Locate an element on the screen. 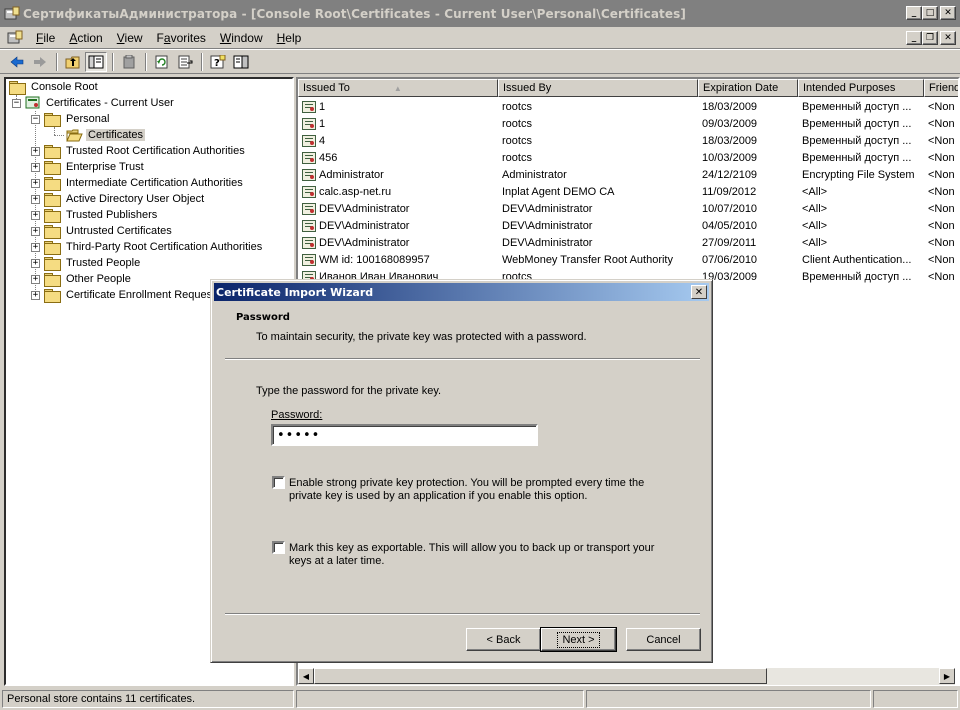 The image size is (960, 710). tree-item-label: Certificates is located at coordinates (116, 135).